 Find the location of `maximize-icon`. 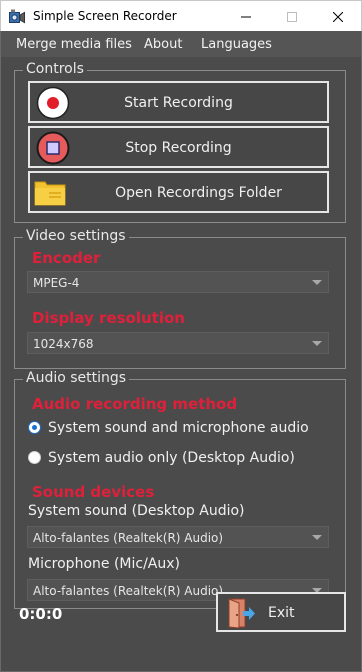

maximize-icon is located at coordinates (292, 16).